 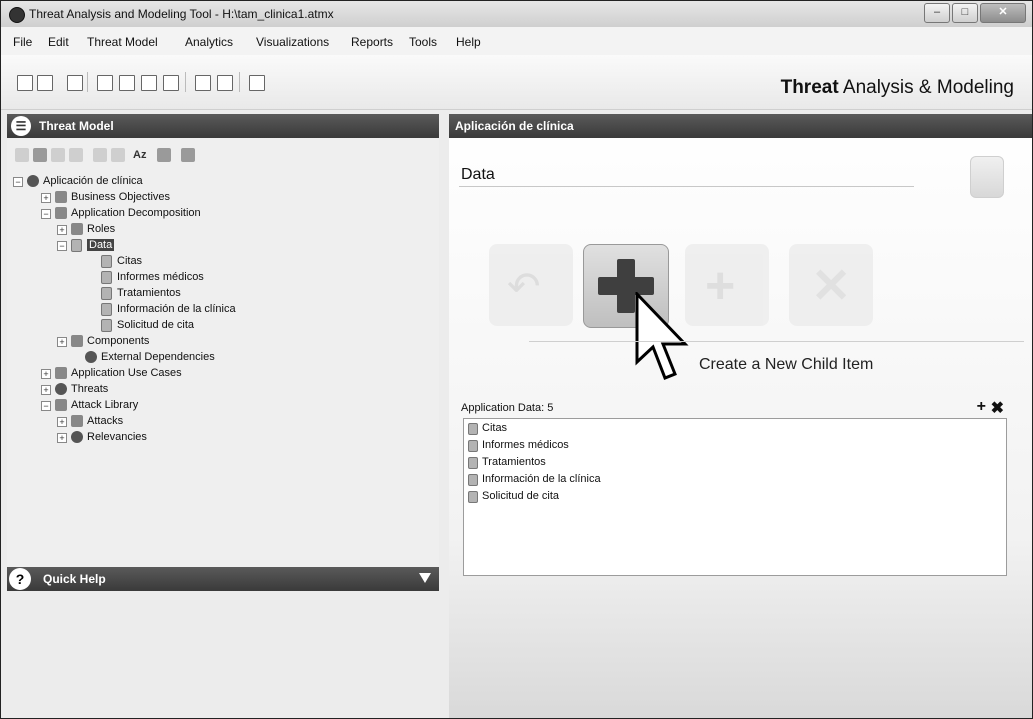 What do you see at coordinates (58, 42) in the screenshot?
I see `menu-edit: Edit` at bounding box center [58, 42].